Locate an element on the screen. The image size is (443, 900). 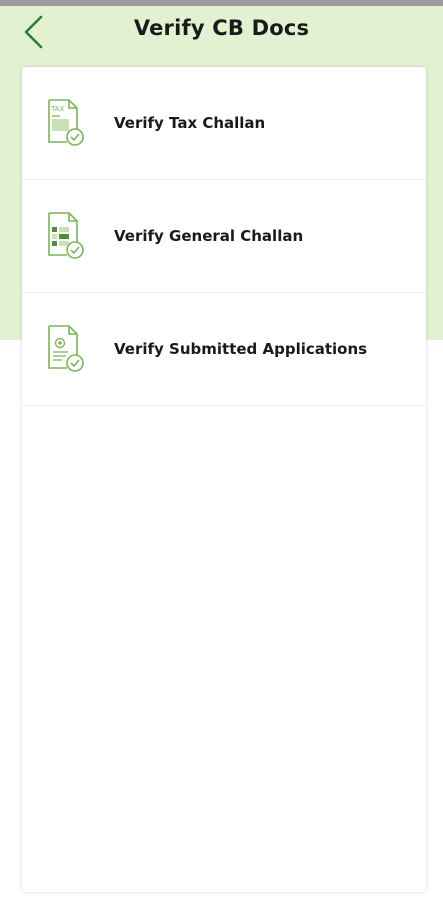
tax-text: TAX is located at coordinates (57, 109).